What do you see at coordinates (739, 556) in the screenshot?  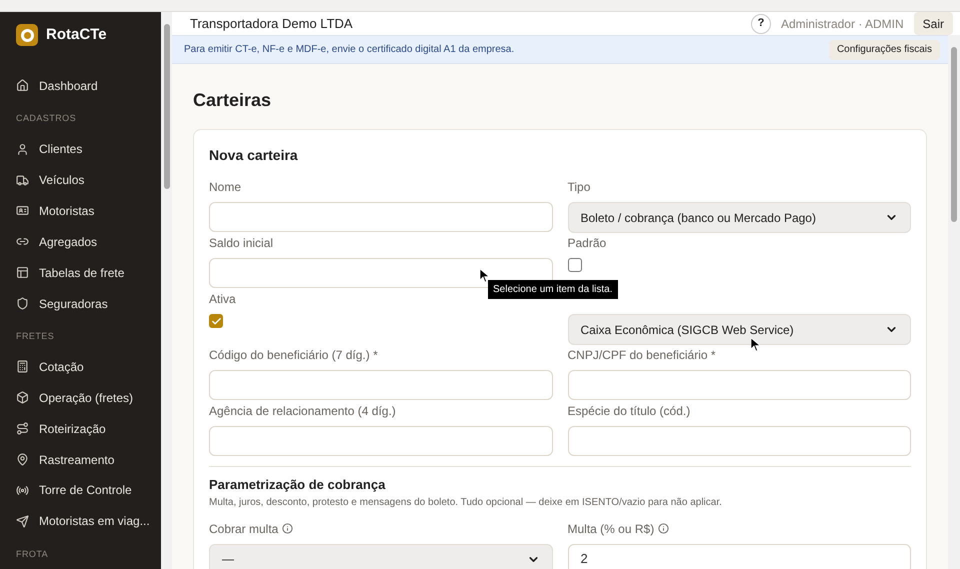 I see `input-field: 2` at bounding box center [739, 556].